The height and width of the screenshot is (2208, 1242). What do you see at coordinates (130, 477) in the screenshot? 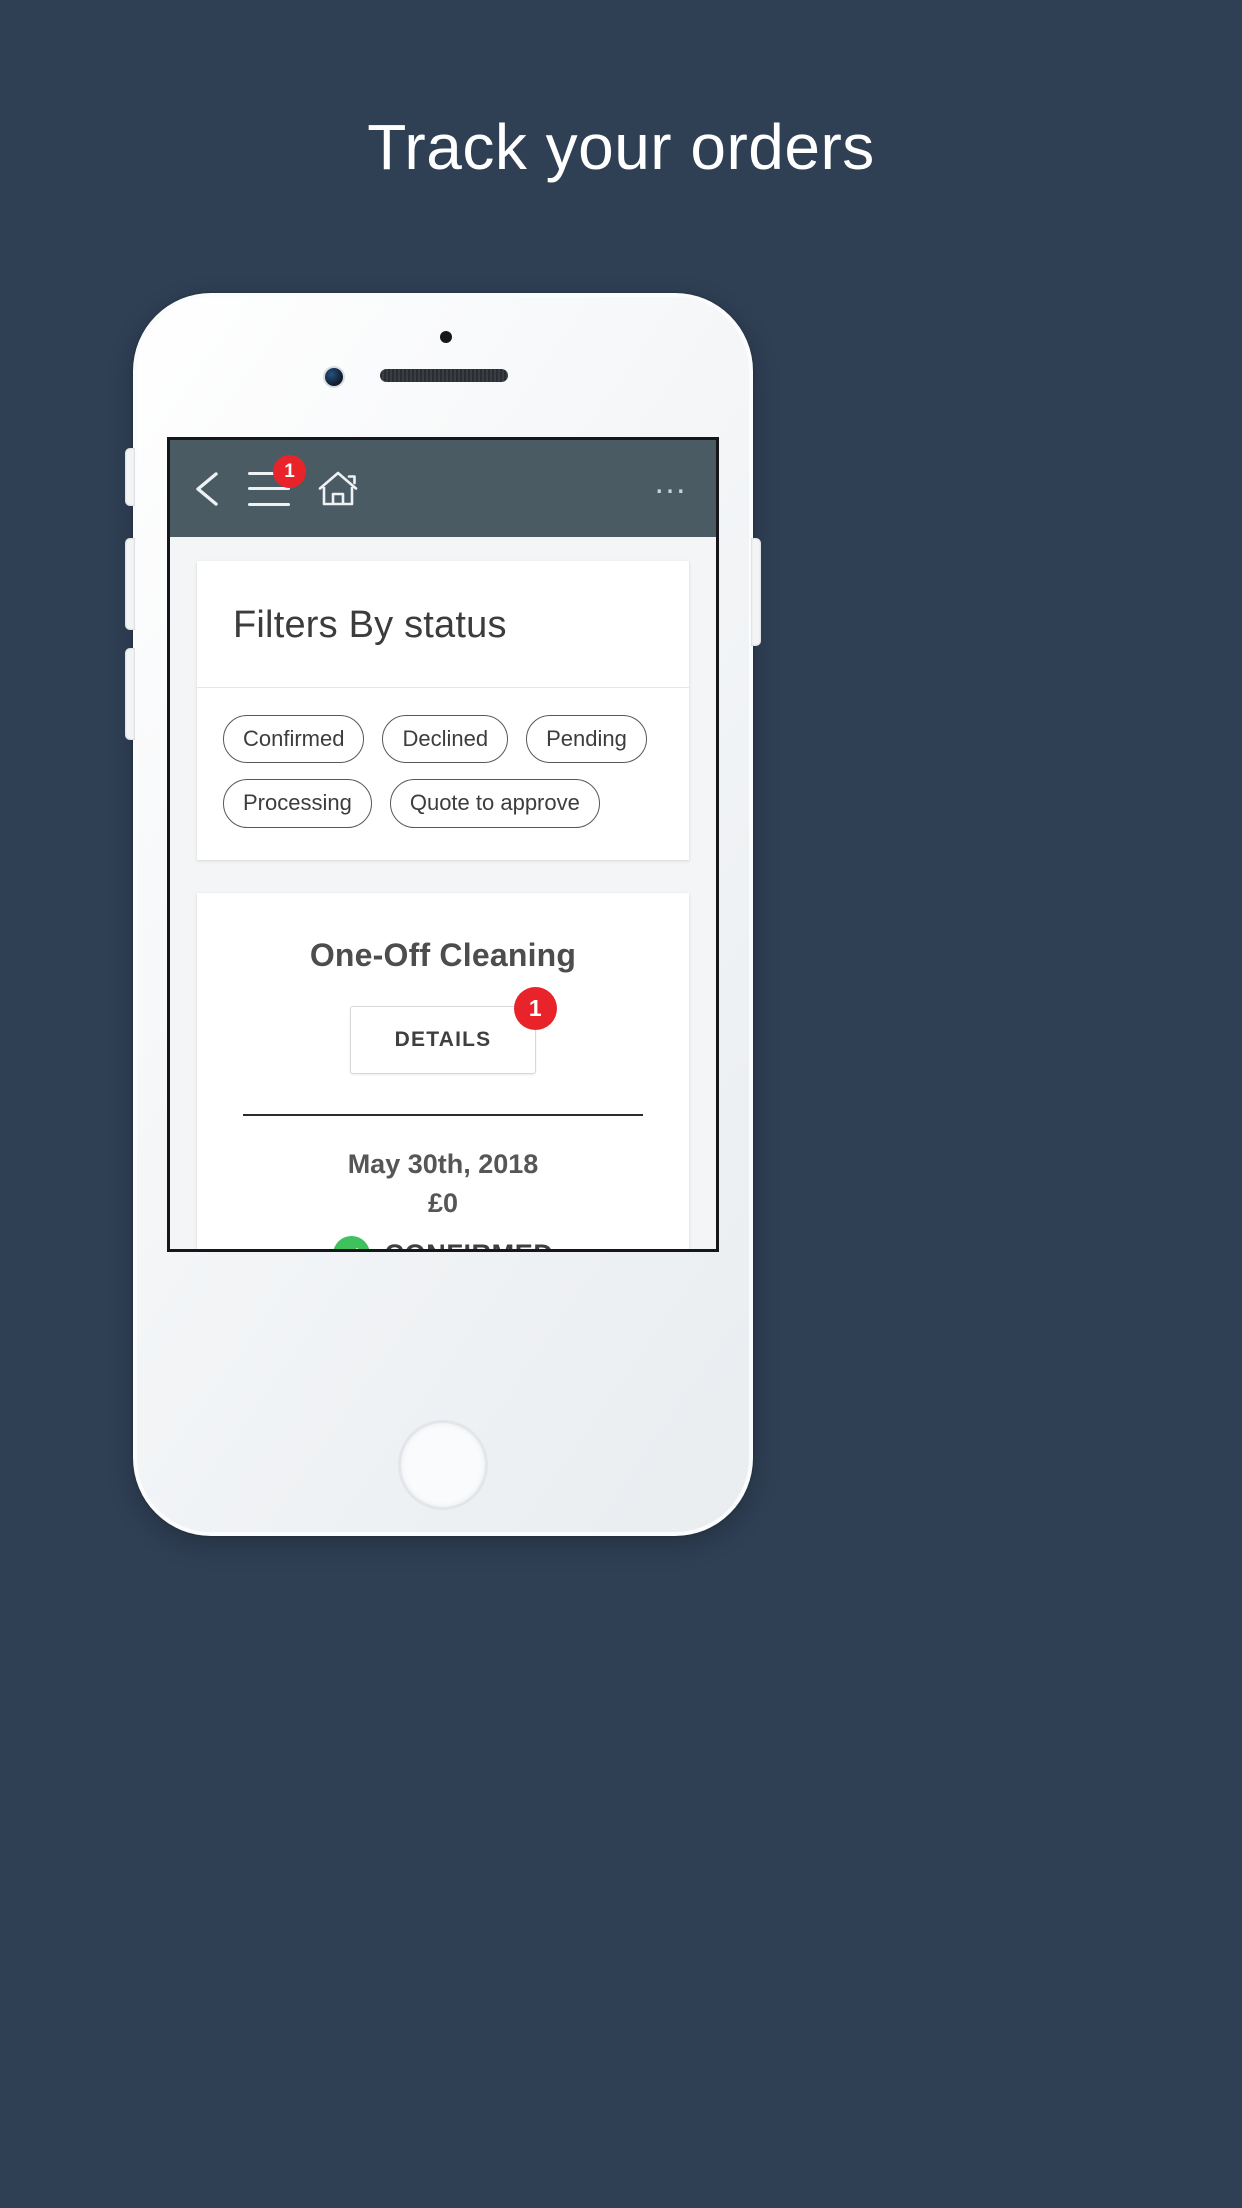
I see `phone-mute-switch` at bounding box center [130, 477].